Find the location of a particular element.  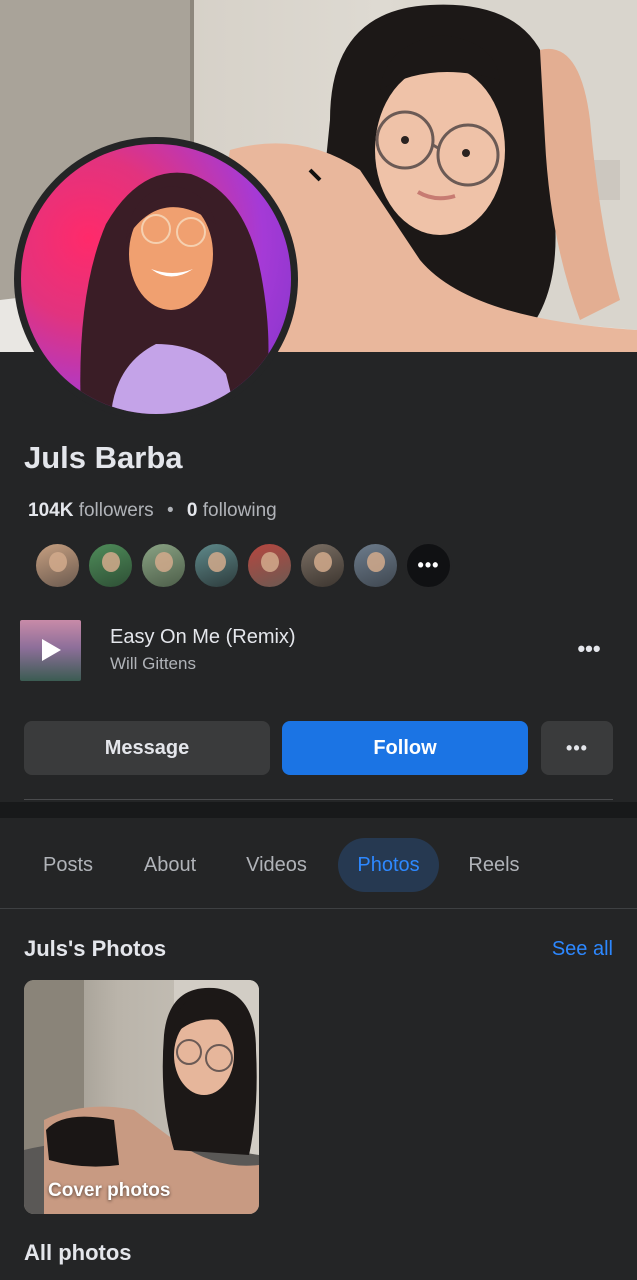

more-friends-button: ••• is located at coordinates (428, 565).